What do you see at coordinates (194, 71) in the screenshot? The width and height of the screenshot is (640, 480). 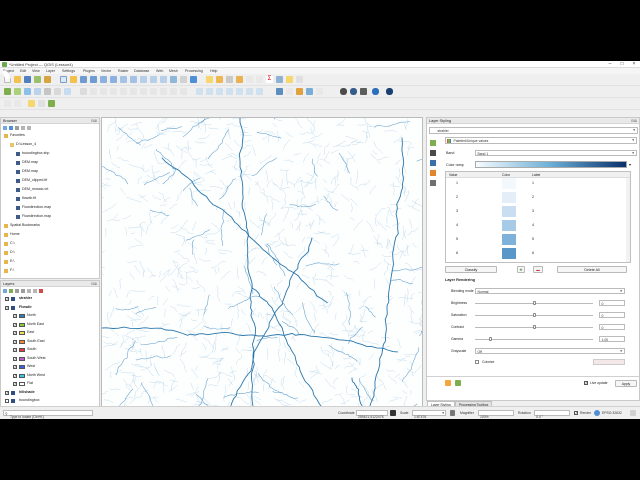 I see `menu-processing: Processing` at bounding box center [194, 71].